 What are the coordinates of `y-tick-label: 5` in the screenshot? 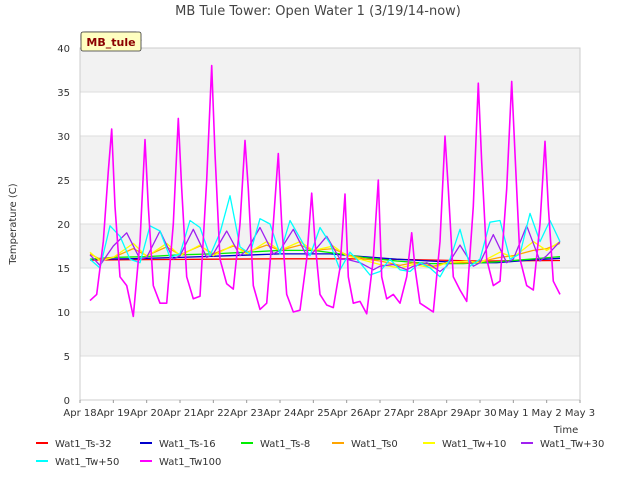 It's located at (67, 357).